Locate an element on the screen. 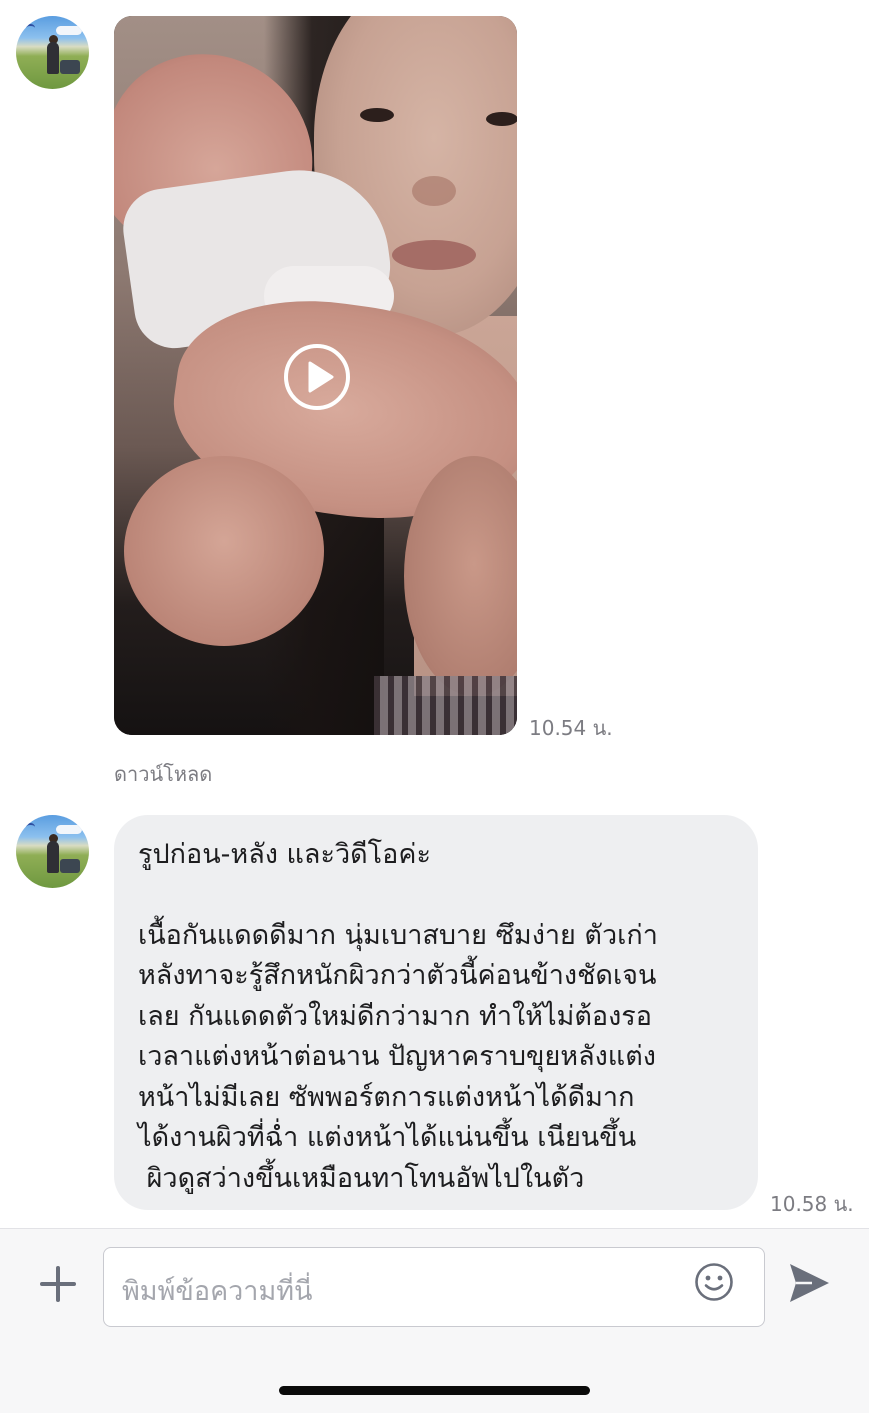  plus-icon is located at coordinates (58, 1284).